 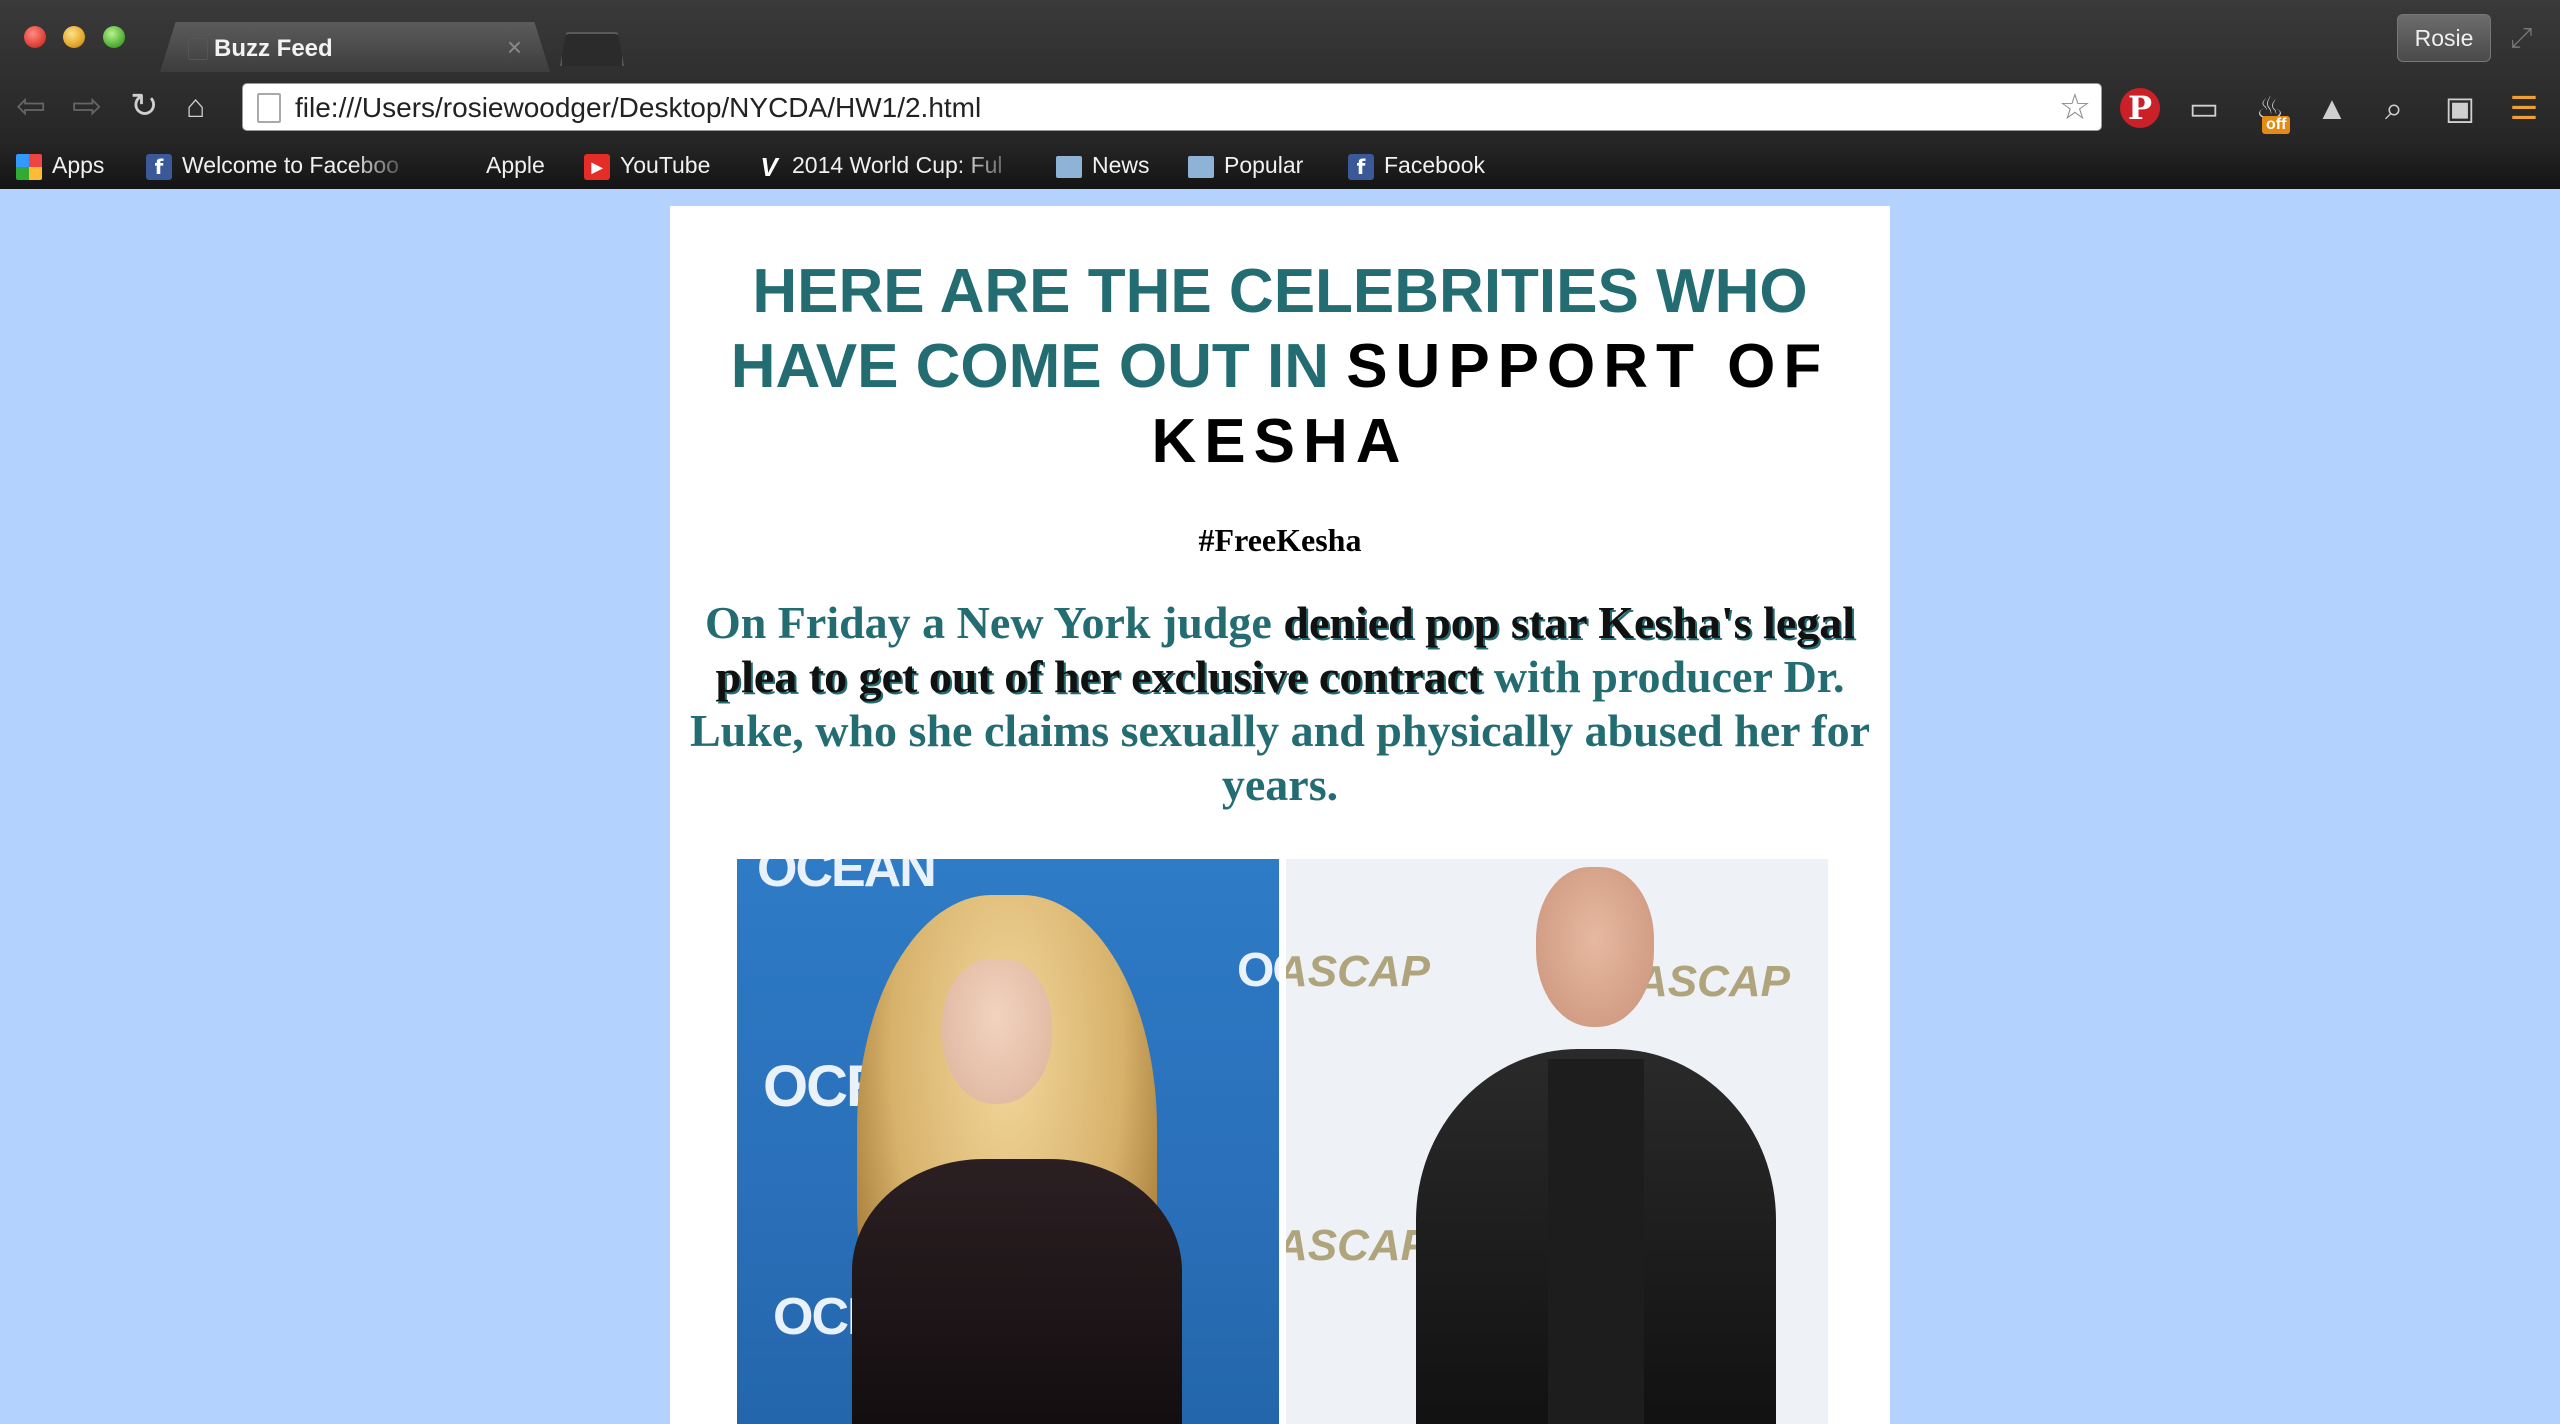 I want to click on bookmark-star-icon: ☆, so click(x=2075, y=107).